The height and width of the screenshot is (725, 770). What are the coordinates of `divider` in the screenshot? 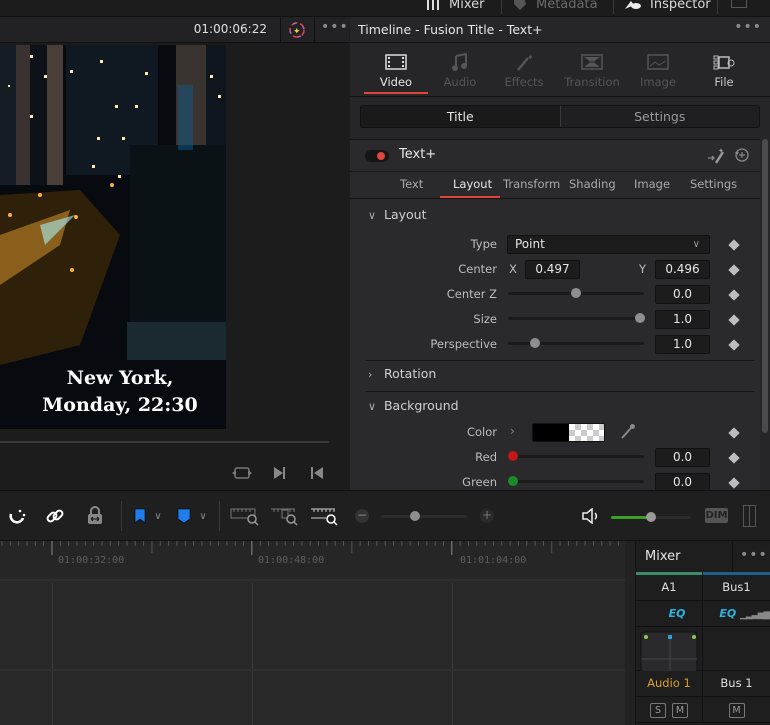 It's located at (613, 7).